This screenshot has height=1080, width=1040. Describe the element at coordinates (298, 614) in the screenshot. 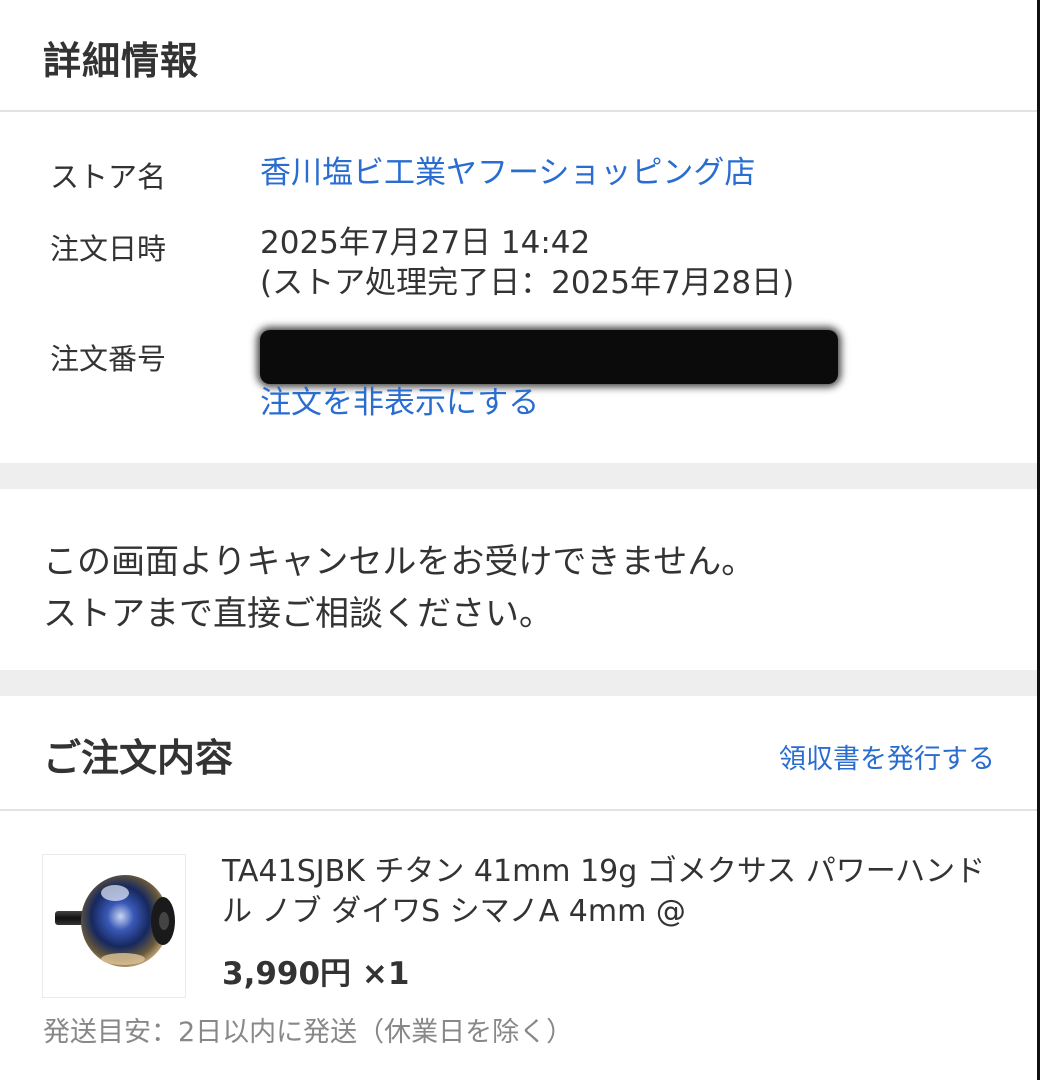

I see `cancel-notice-line2: ストアまで直接ご相談ください。` at that location.